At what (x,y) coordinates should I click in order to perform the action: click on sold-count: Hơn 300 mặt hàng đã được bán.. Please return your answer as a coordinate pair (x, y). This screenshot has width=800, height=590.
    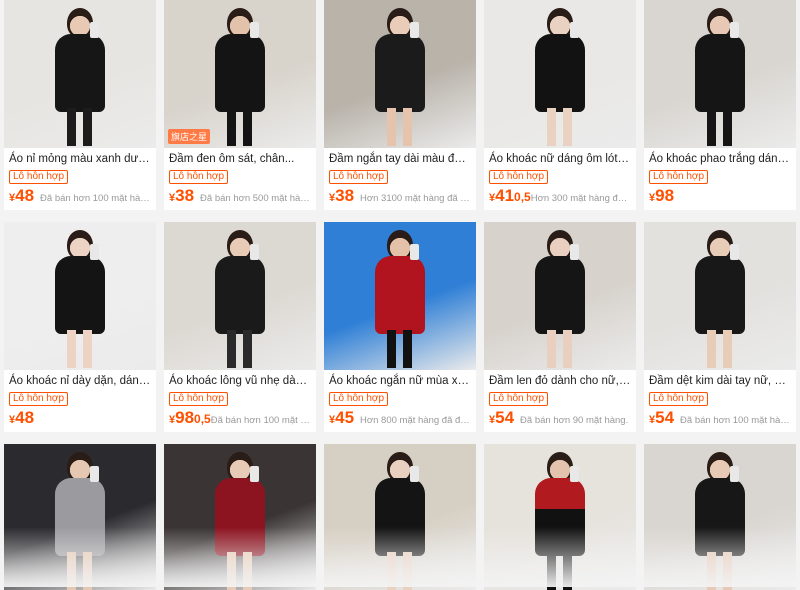
    Looking at the image, I should click on (581, 198).